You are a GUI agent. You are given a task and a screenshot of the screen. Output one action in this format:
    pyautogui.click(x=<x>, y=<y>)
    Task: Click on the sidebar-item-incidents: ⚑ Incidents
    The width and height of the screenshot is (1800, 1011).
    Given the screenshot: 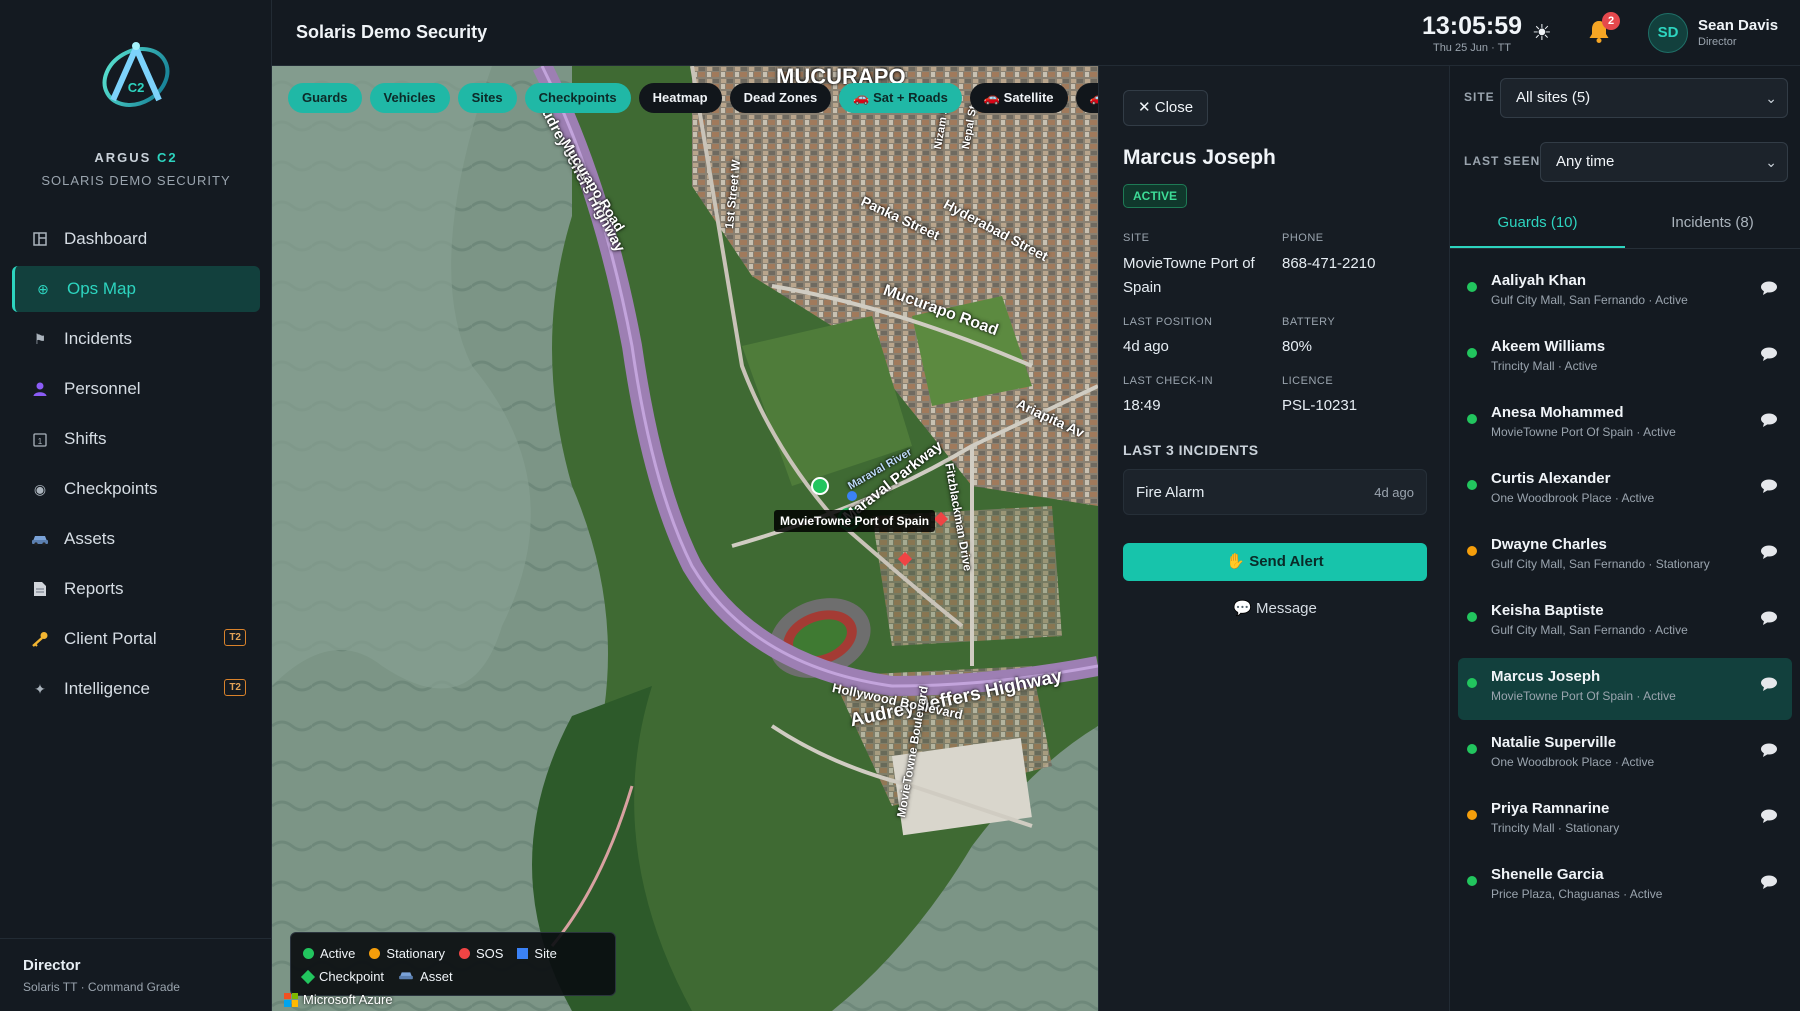 What is the action you would take?
    pyautogui.click(x=136, y=339)
    